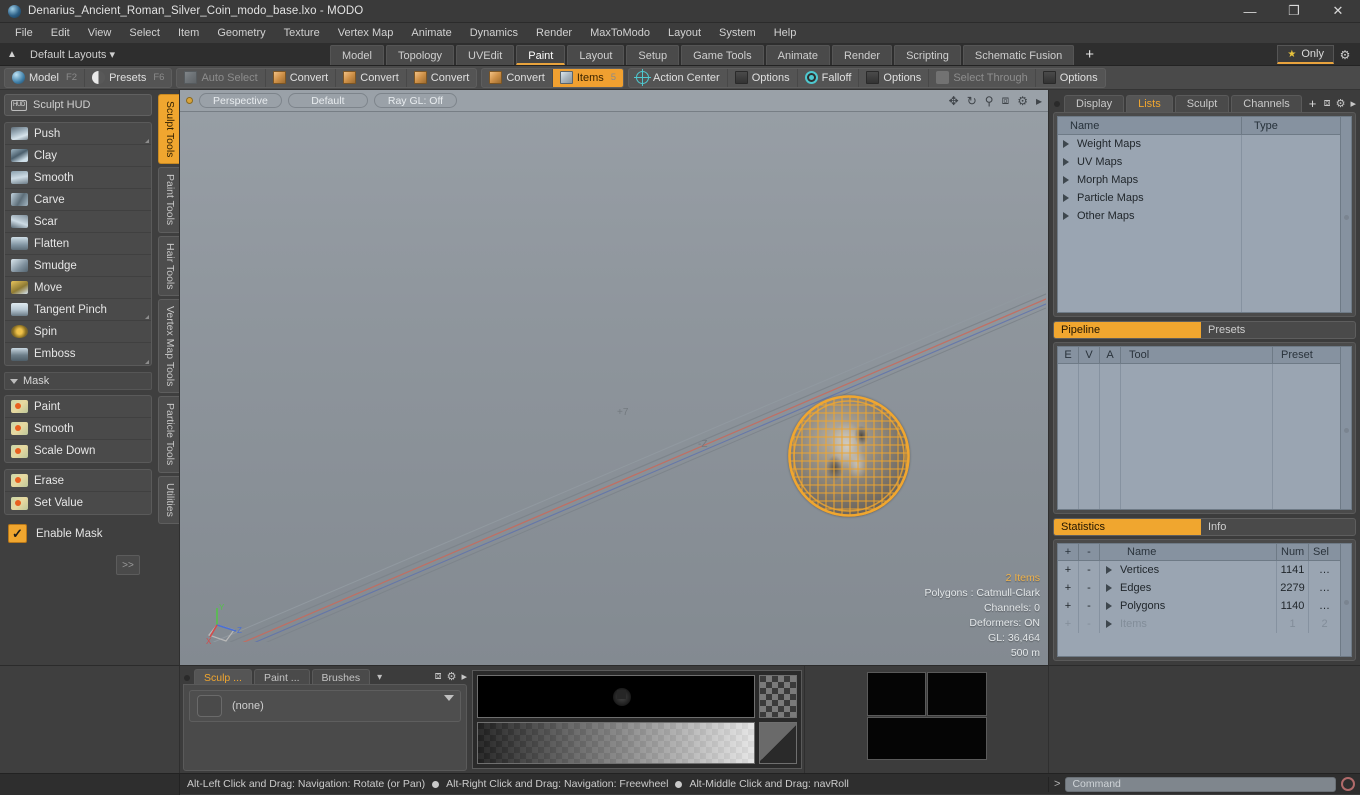  What do you see at coordinates (678, 77) in the screenshot?
I see `action-center-button: Action Center` at bounding box center [678, 77].